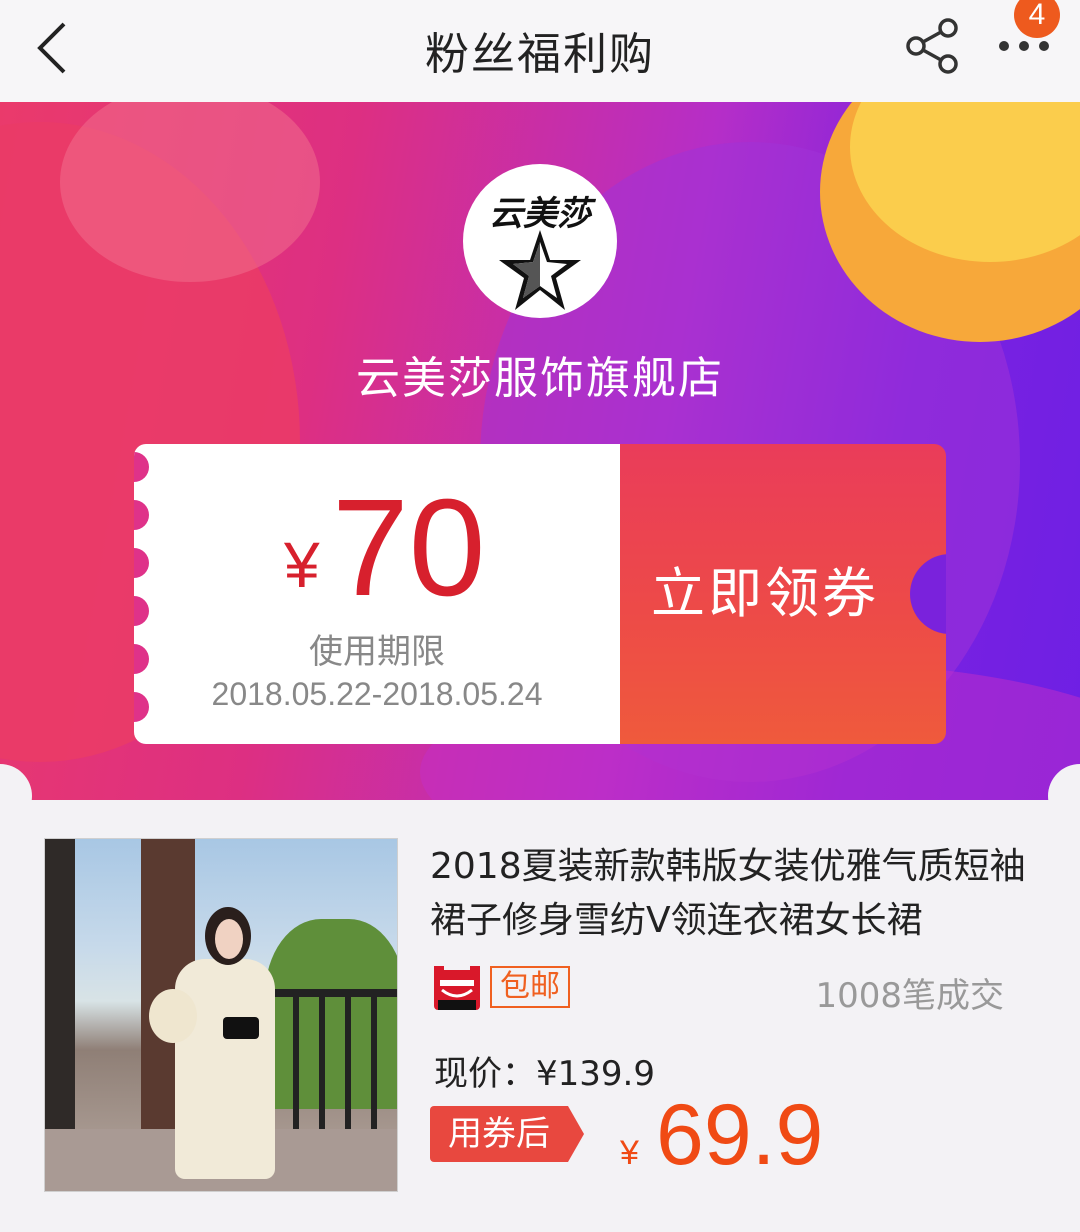 The width and height of the screenshot is (1080, 1232). I want to click on coupon-validity-dates: 2018.05.22-2018.05.24, so click(377, 694).